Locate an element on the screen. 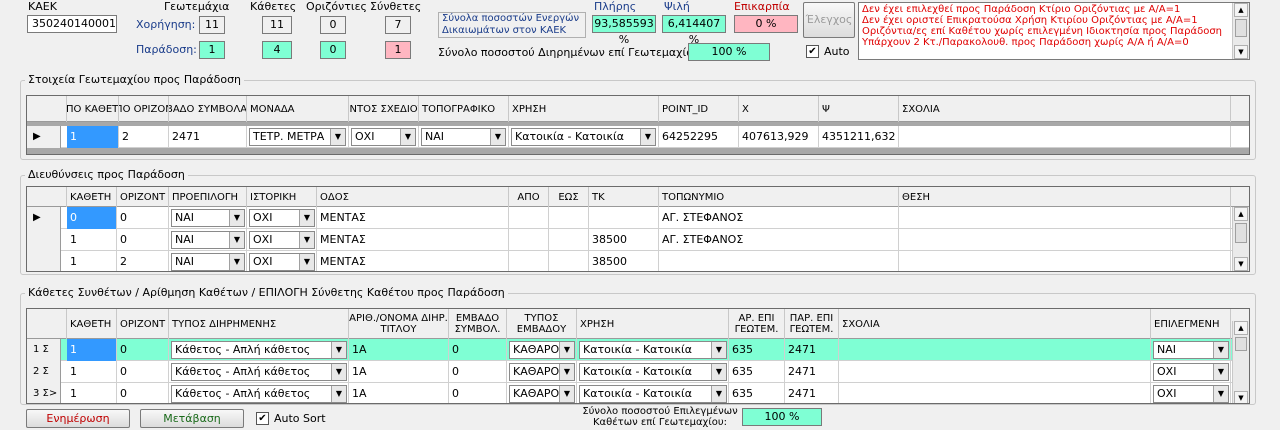 The image size is (1280, 430). cell: 2 is located at coordinates (144, 137).